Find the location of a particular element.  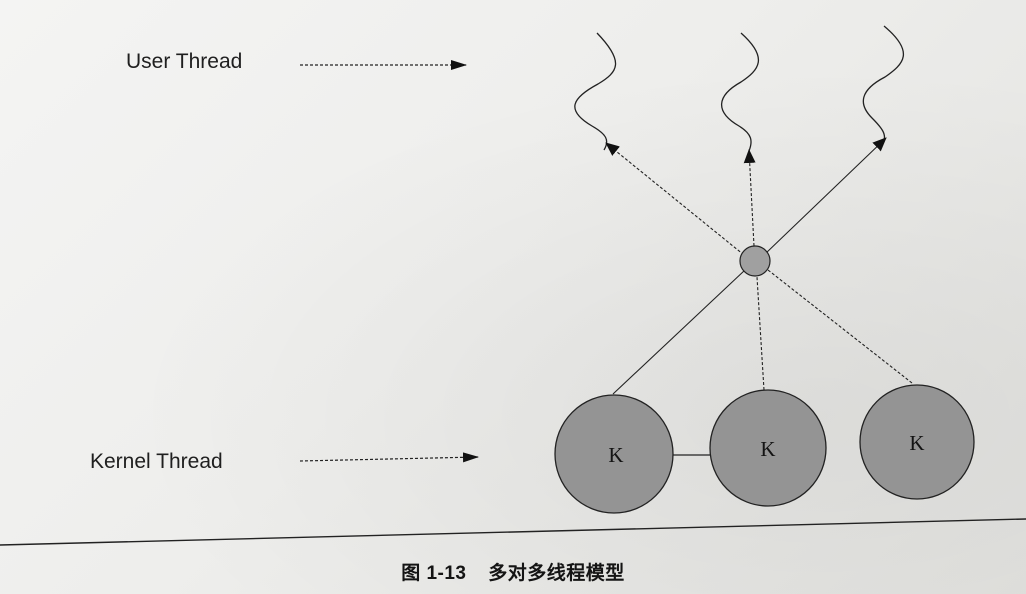

caption-divider is located at coordinates (513, 532).